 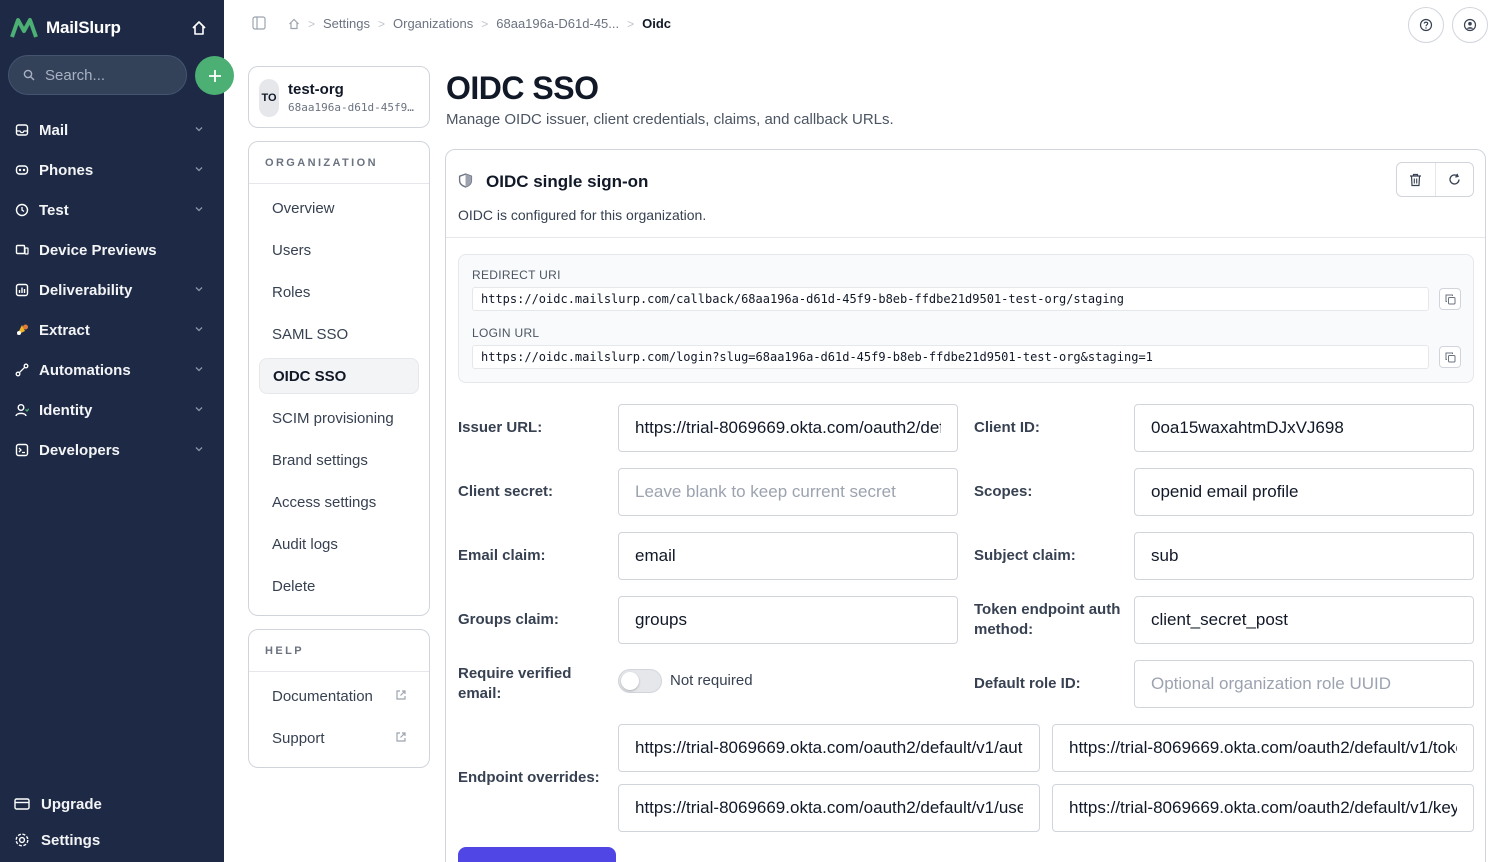 I want to click on default-role-input, so click(x=1304, y=684).